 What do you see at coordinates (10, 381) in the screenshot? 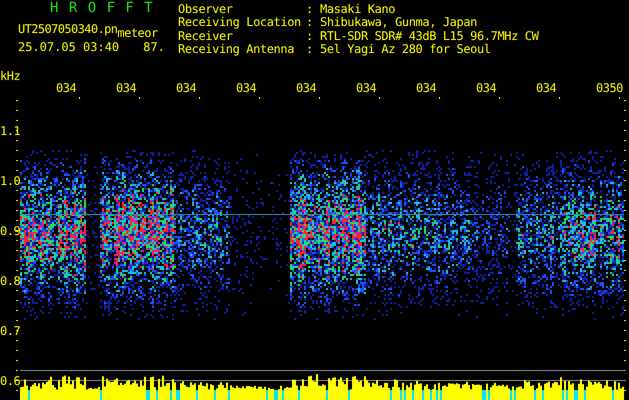
I see `frequency-label: 0.6` at bounding box center [10, 381].